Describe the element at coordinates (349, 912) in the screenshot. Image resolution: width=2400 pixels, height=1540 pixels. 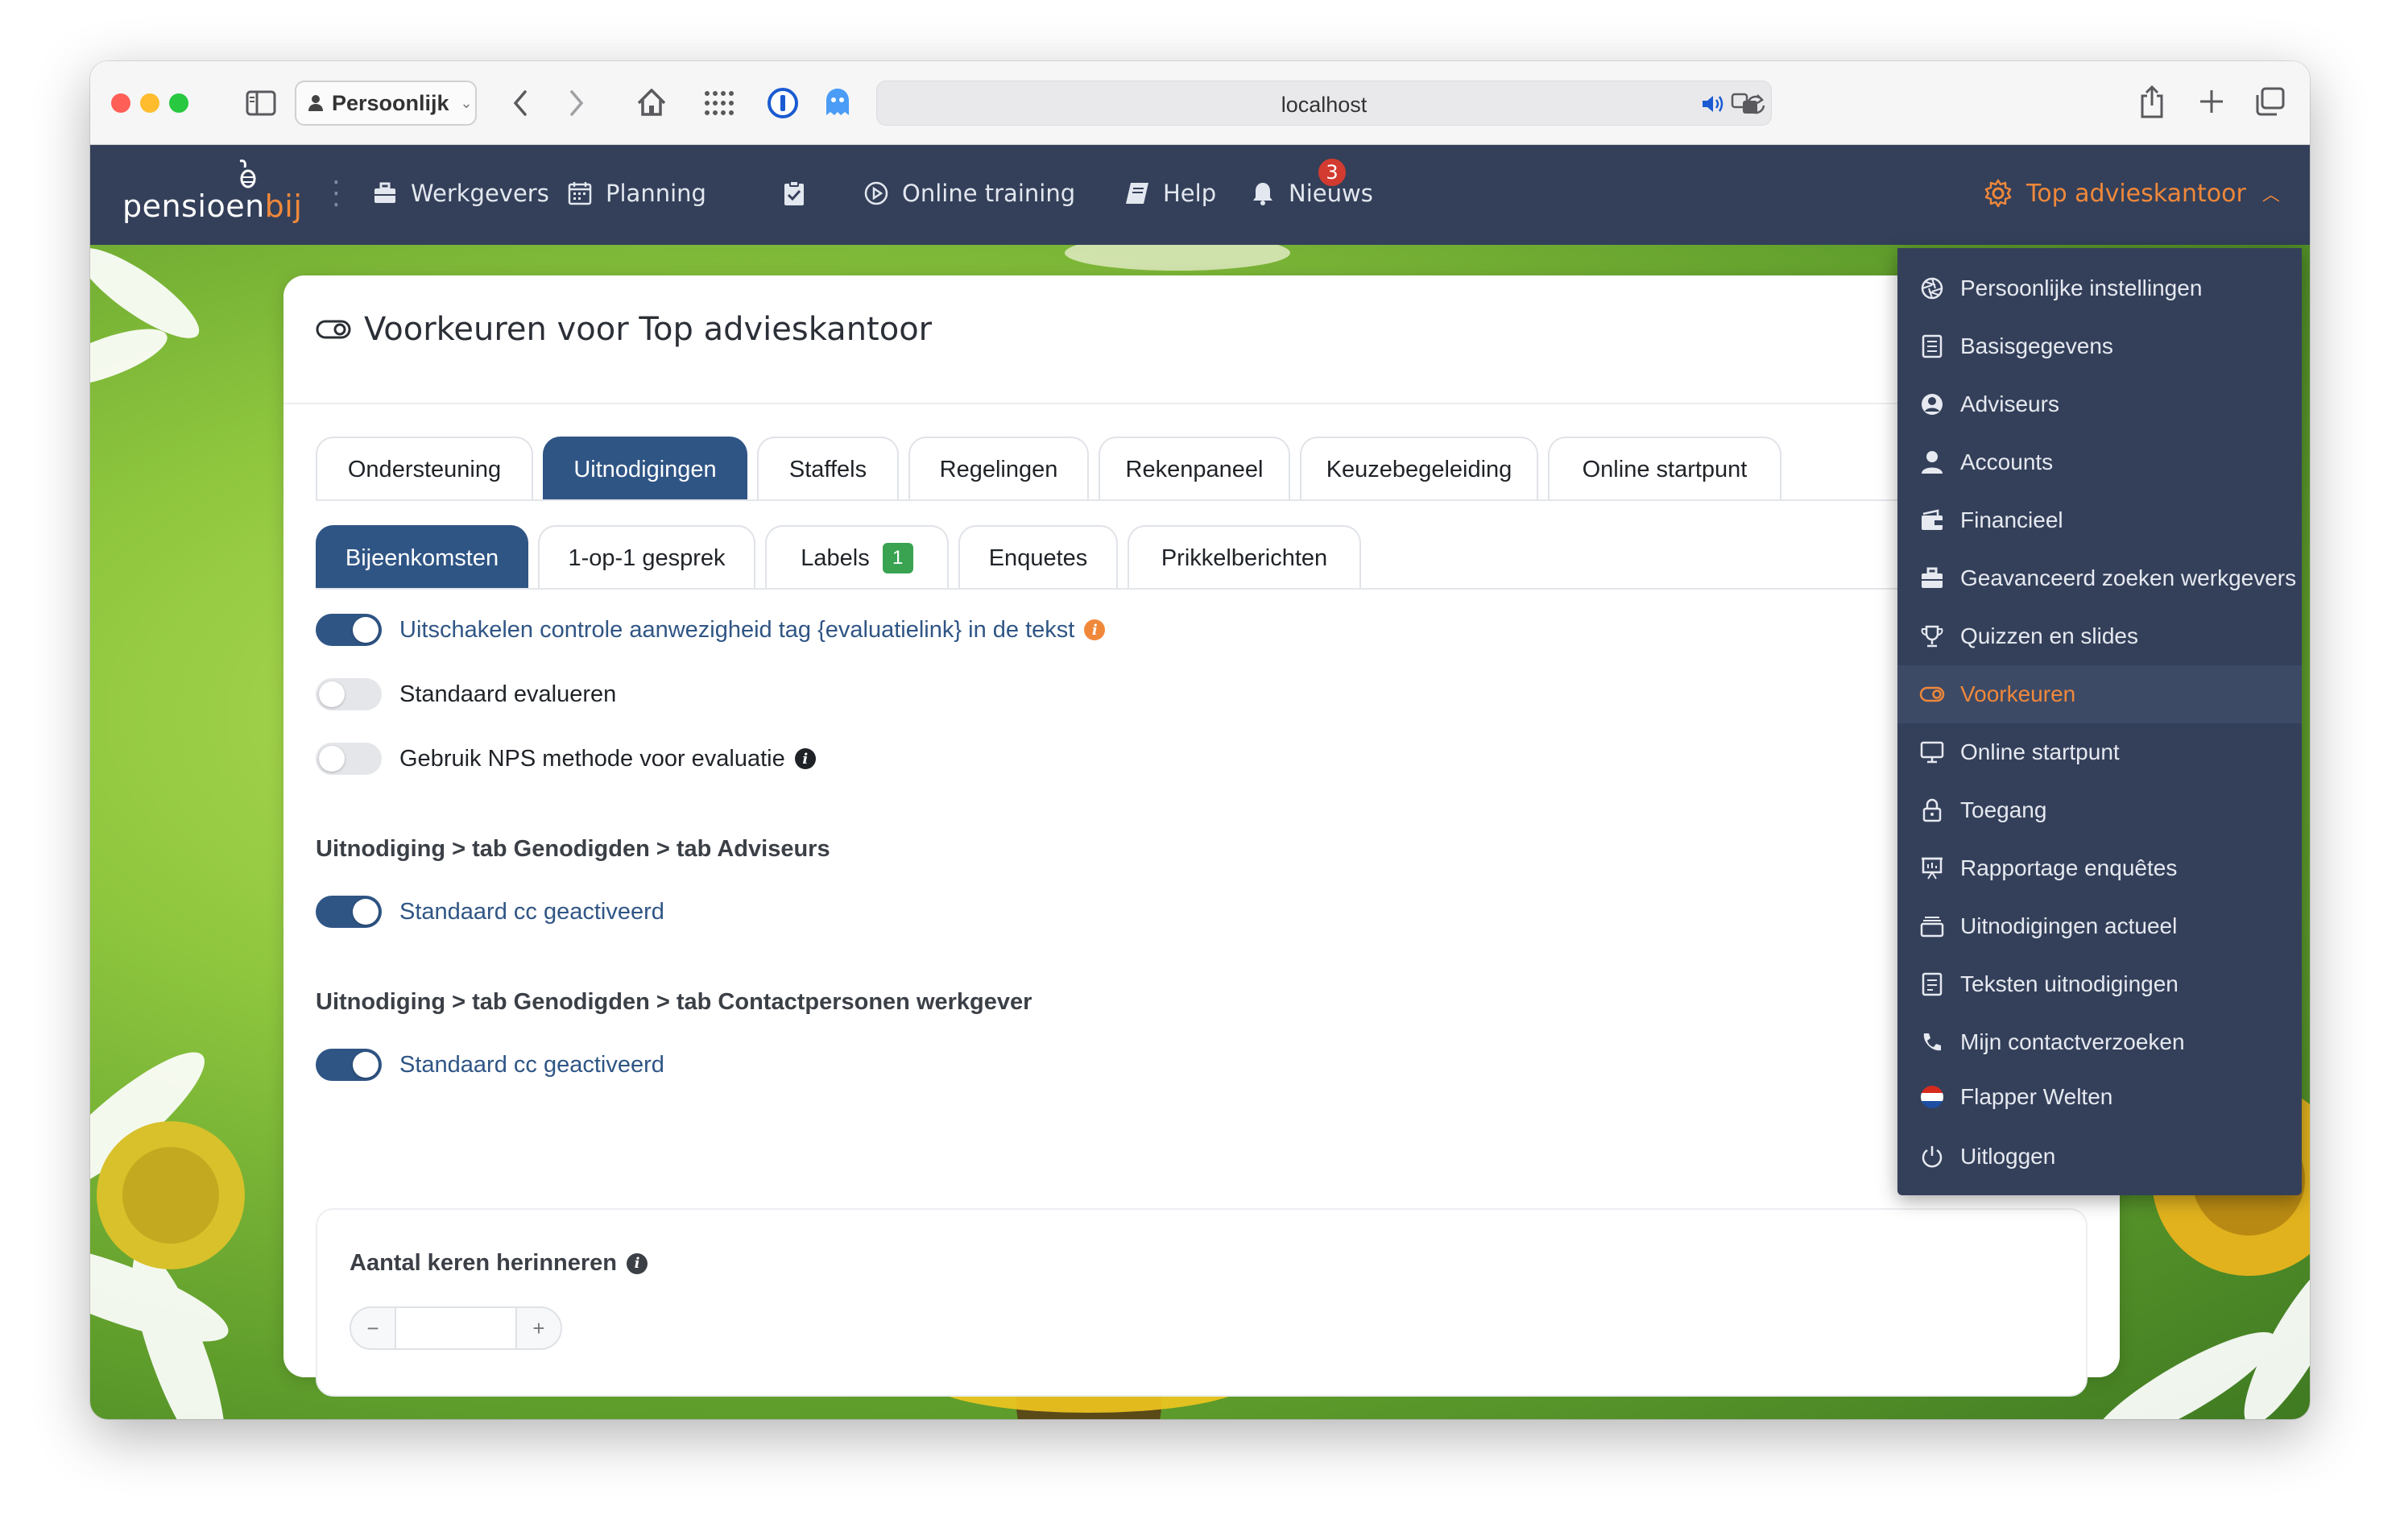
I see `toggle-cc-adviseurs` at that location.